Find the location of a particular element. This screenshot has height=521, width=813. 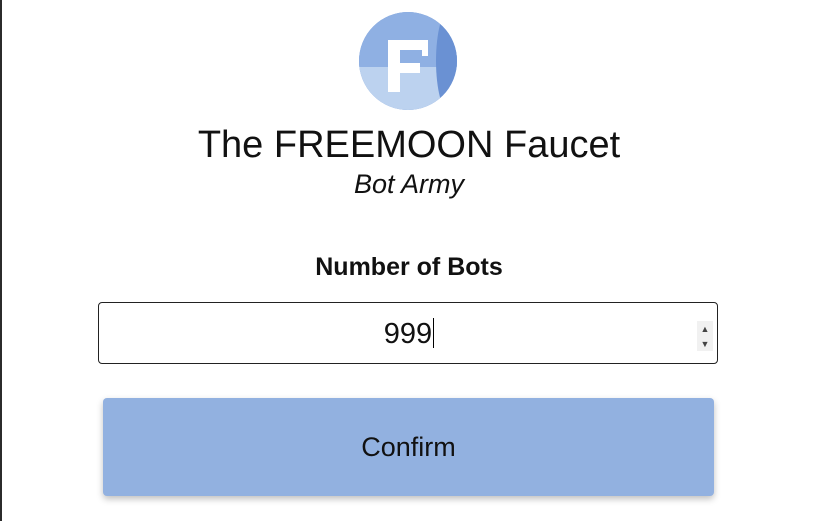

confirm-button: Confirm is located at coordinates (408, 447).